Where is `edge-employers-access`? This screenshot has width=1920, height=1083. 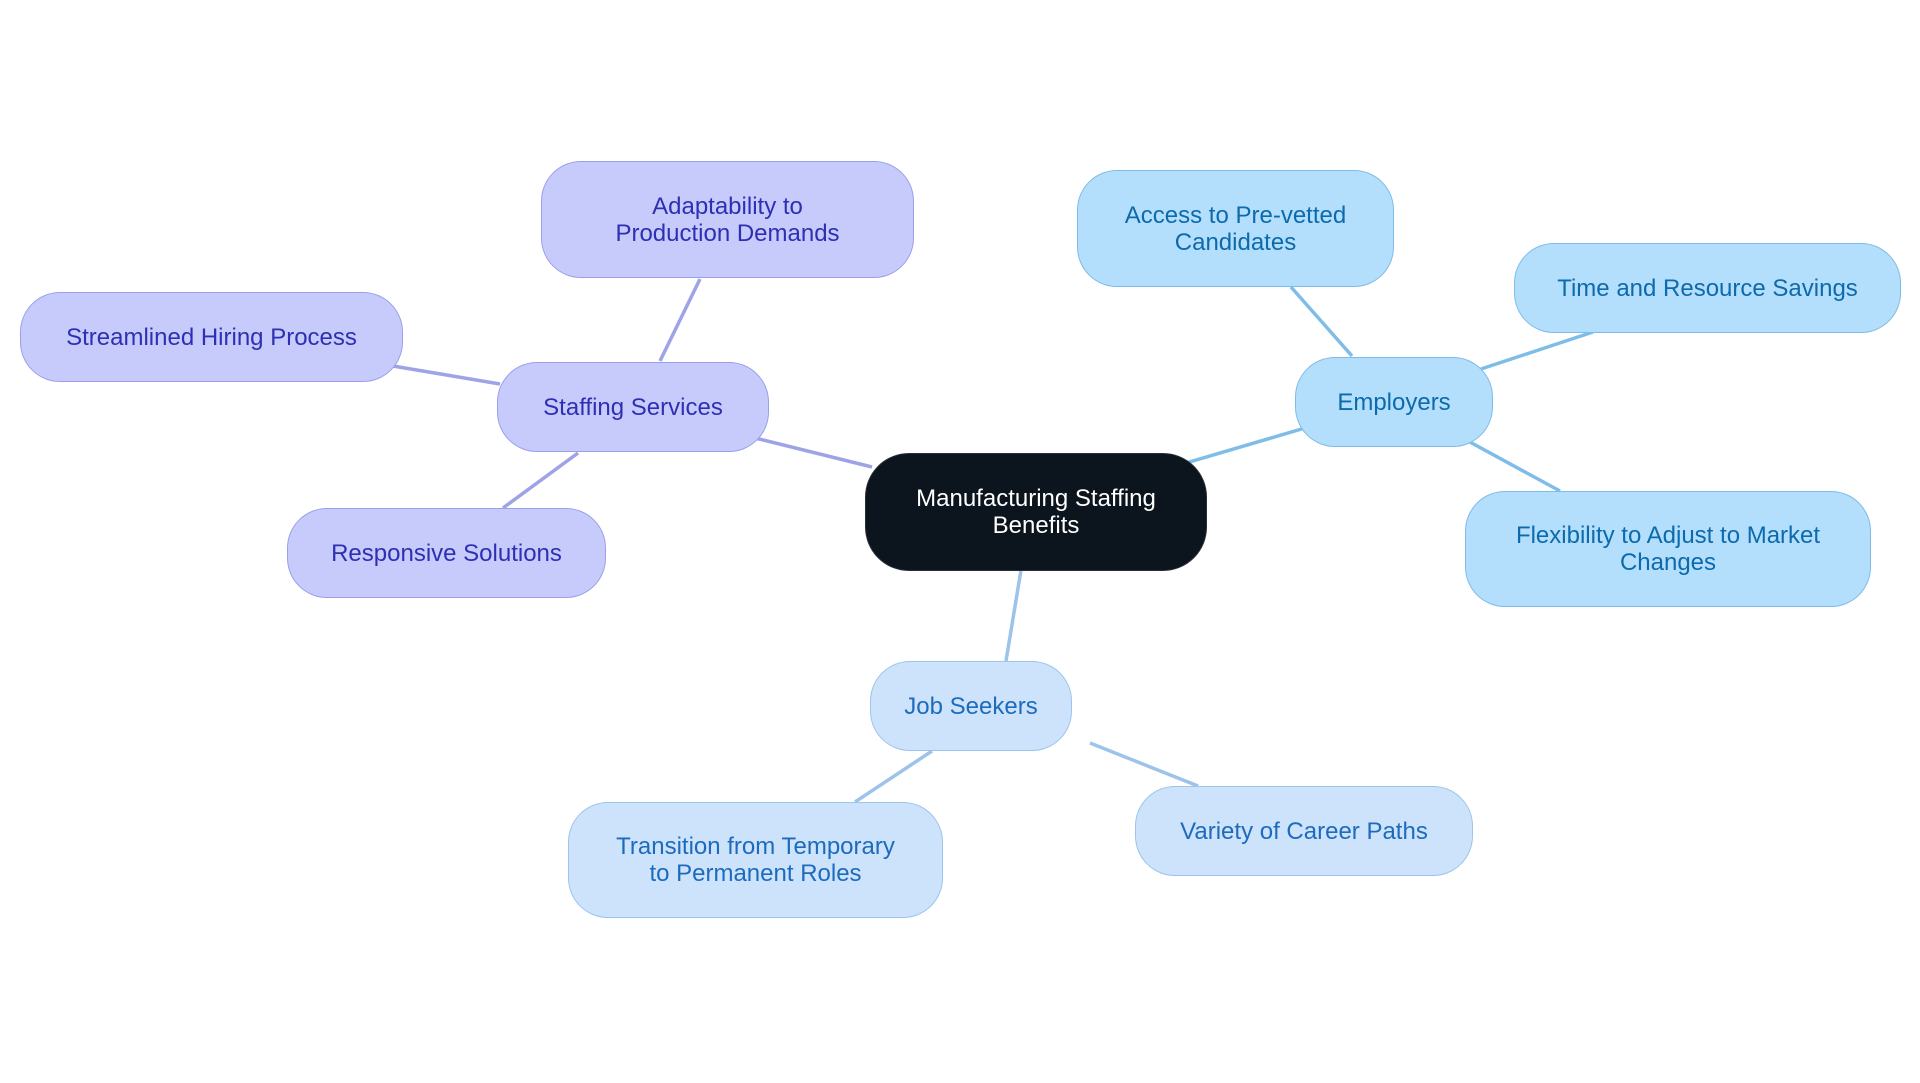
edge-employers-access is located at coordinates (1321, 321).